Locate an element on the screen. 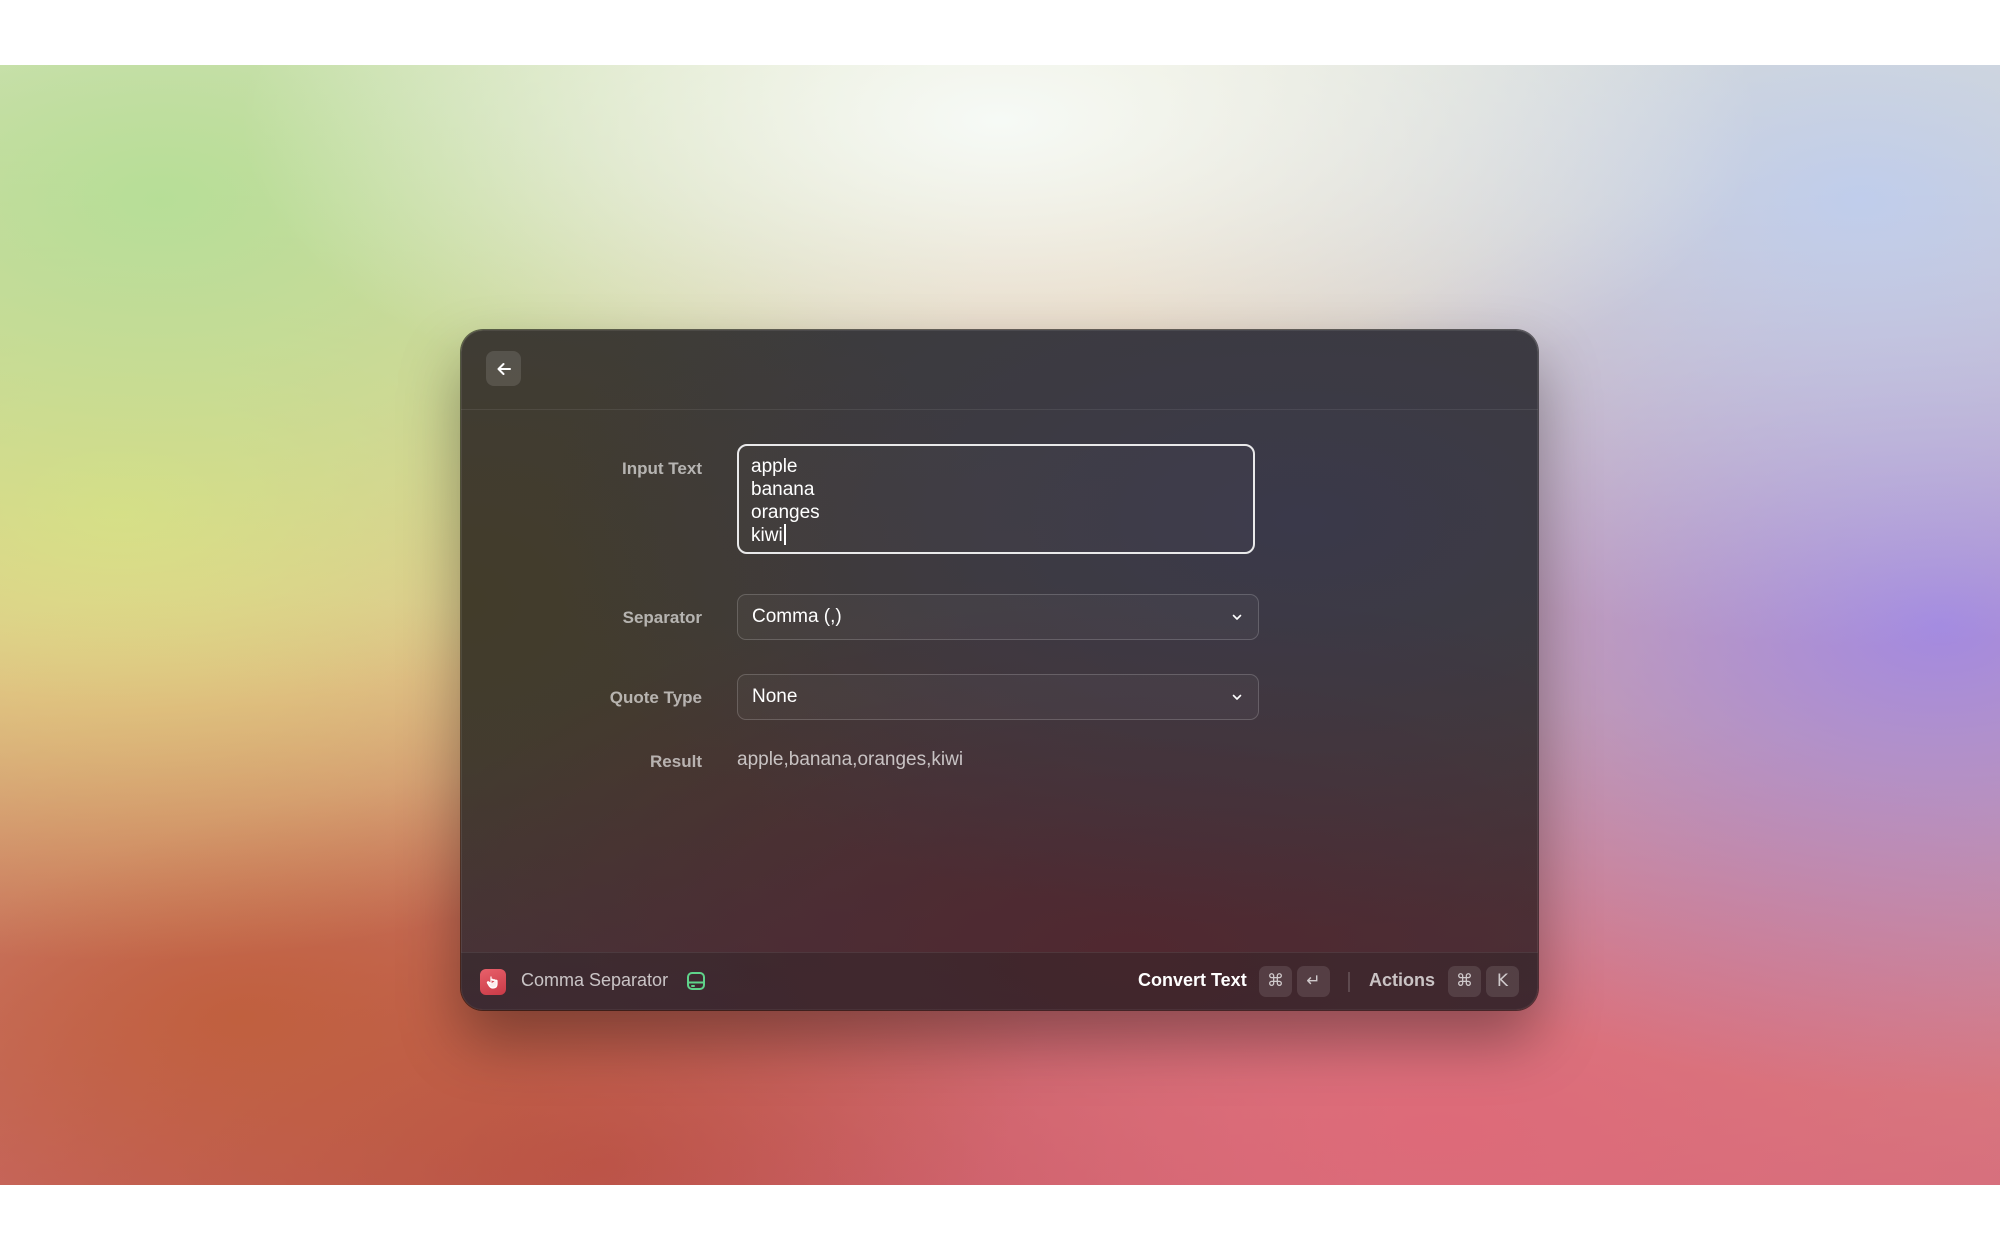 The image size is (2000, 1250). arrow-left-icon is located at coordinates (504, 368).